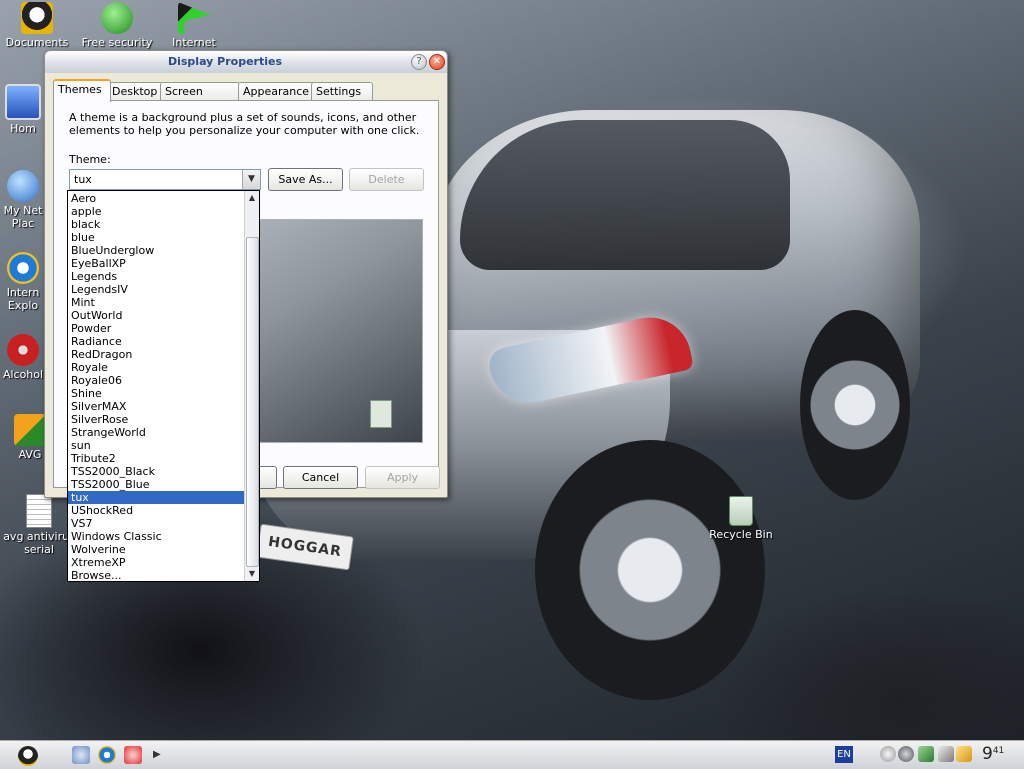 Image resolution: width=1024 pixels, height=769 pixels. What do you see at coordinates (419, 62) in the screenshot?
I see `help-button: ?` at bounding box center [419, 62].